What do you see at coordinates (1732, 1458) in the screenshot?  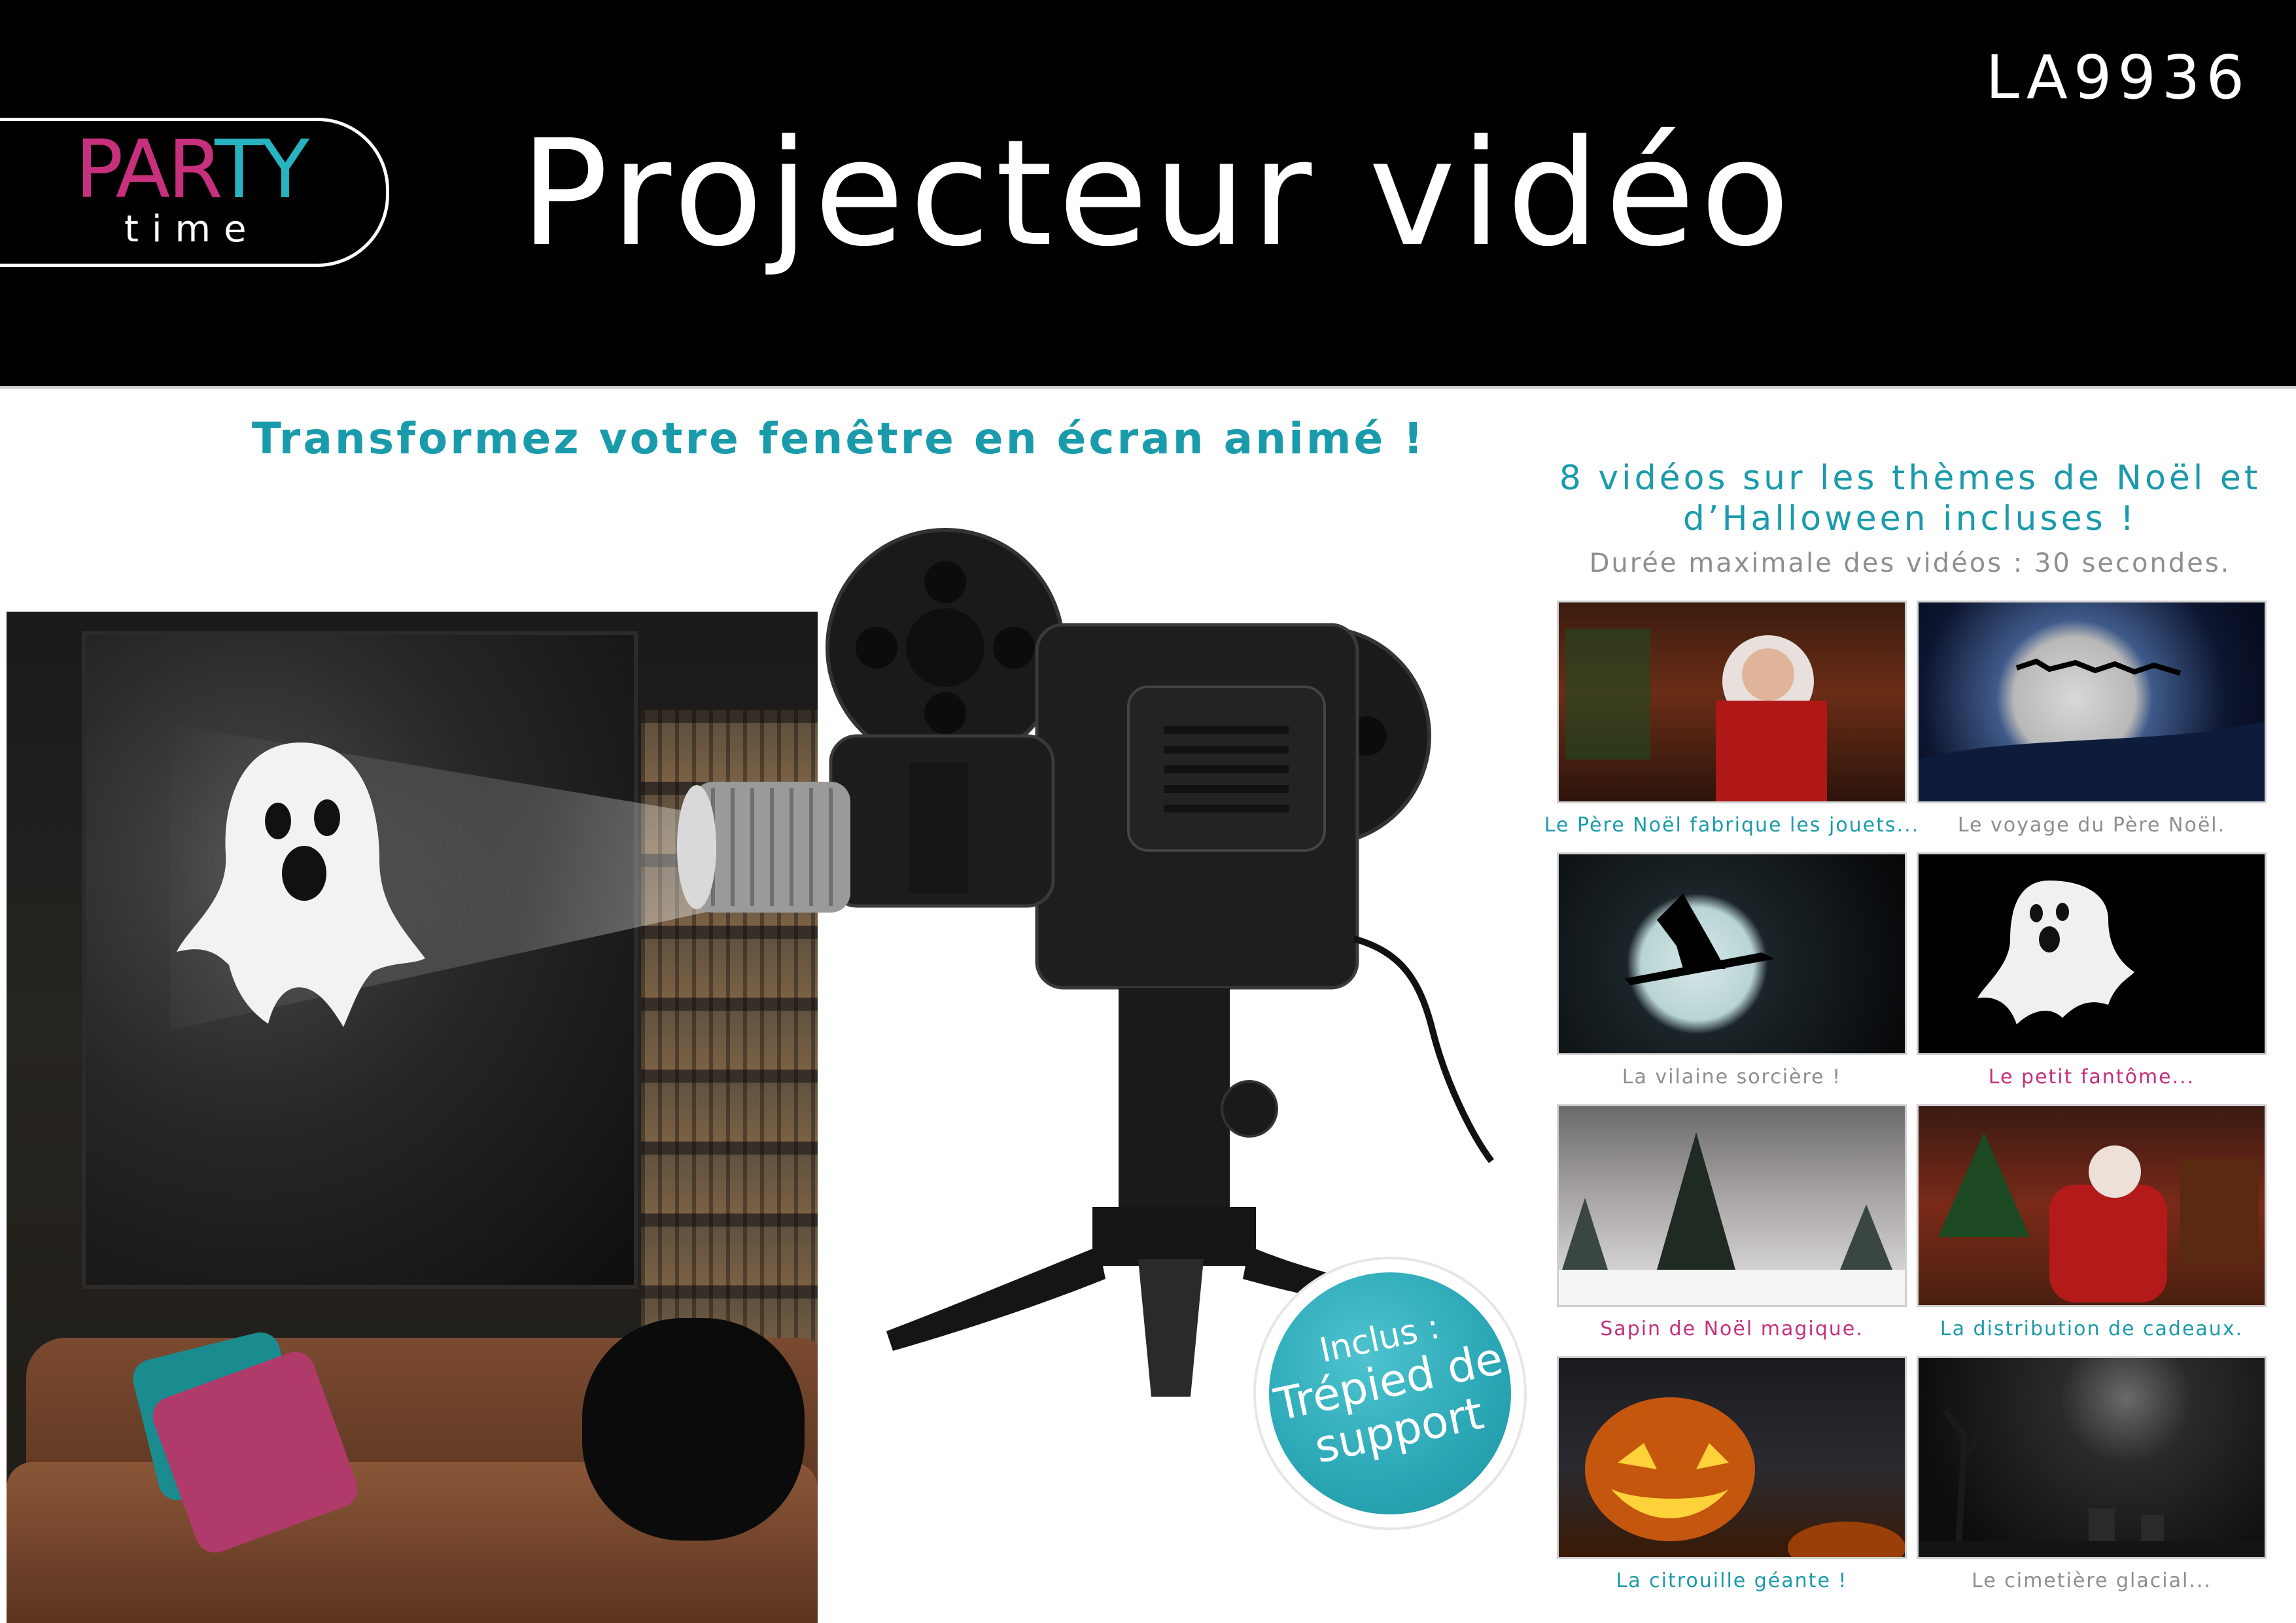 I see `video-thumbnail-jack-o-lantern` at bounding box center [1732, 1458].